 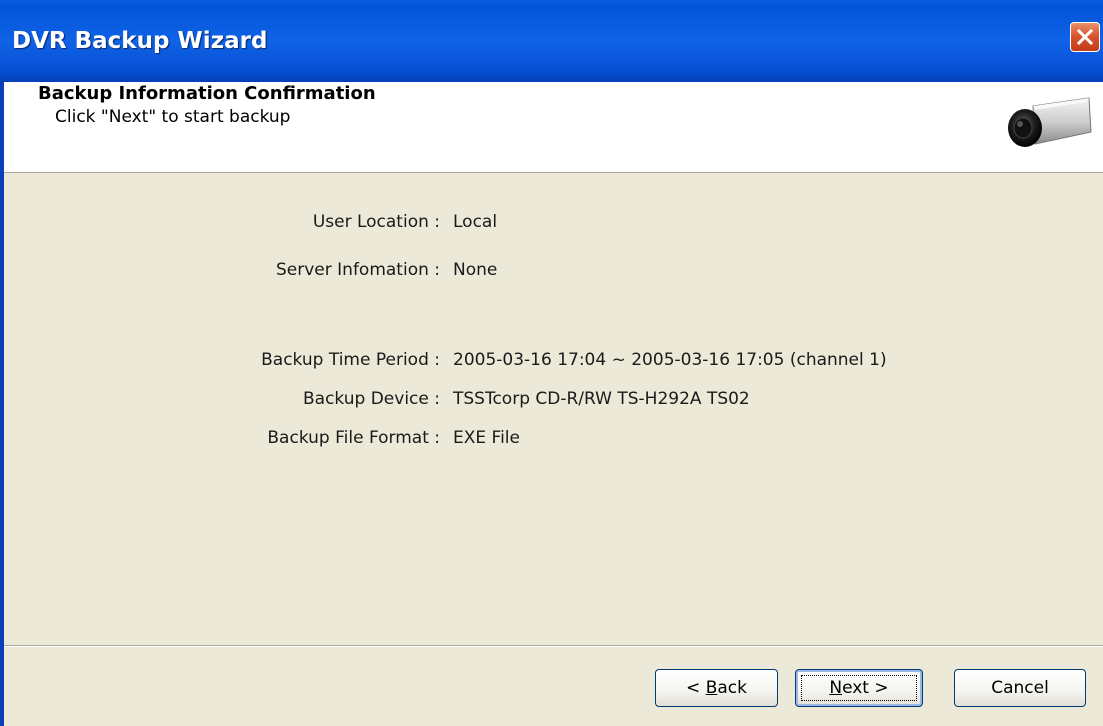 What do you see at coordinates (173, 117) in the screenshot?
I see `page-subtitle: Click "Next" to start backup` at bounding box center [173, 117].